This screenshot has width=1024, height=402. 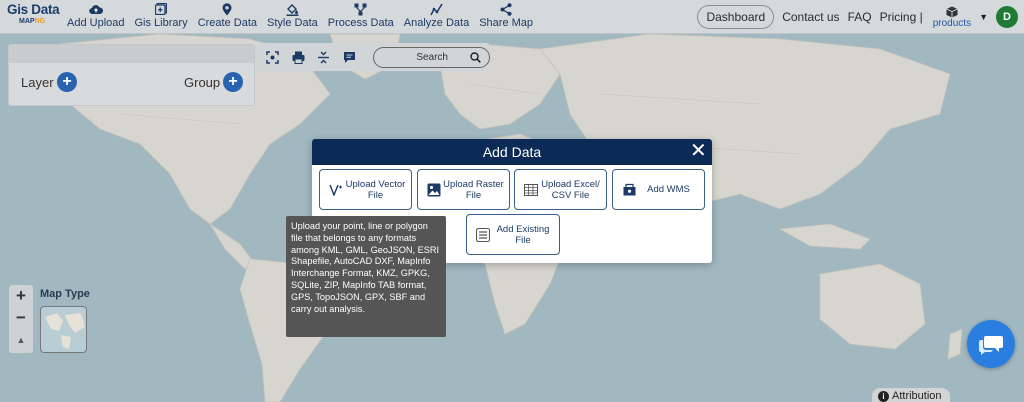 What do you see at coordinates (901, 17) in the screenshot?
I see `pricing-link: Pricing |` at bounding box center [901, 17].